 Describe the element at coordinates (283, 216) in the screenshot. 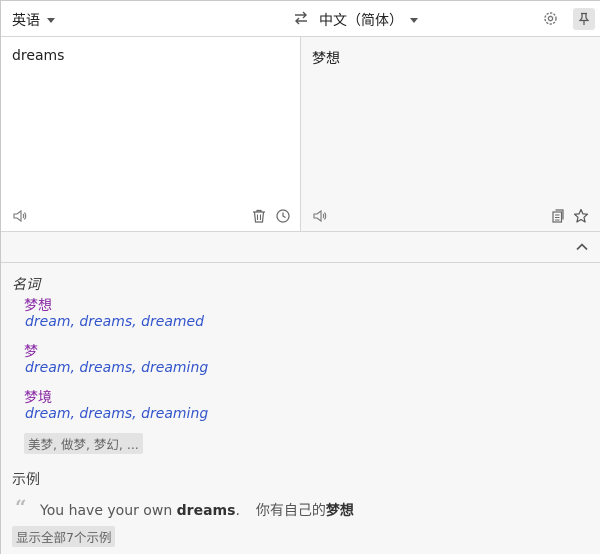

I see `history-icon` at that location.